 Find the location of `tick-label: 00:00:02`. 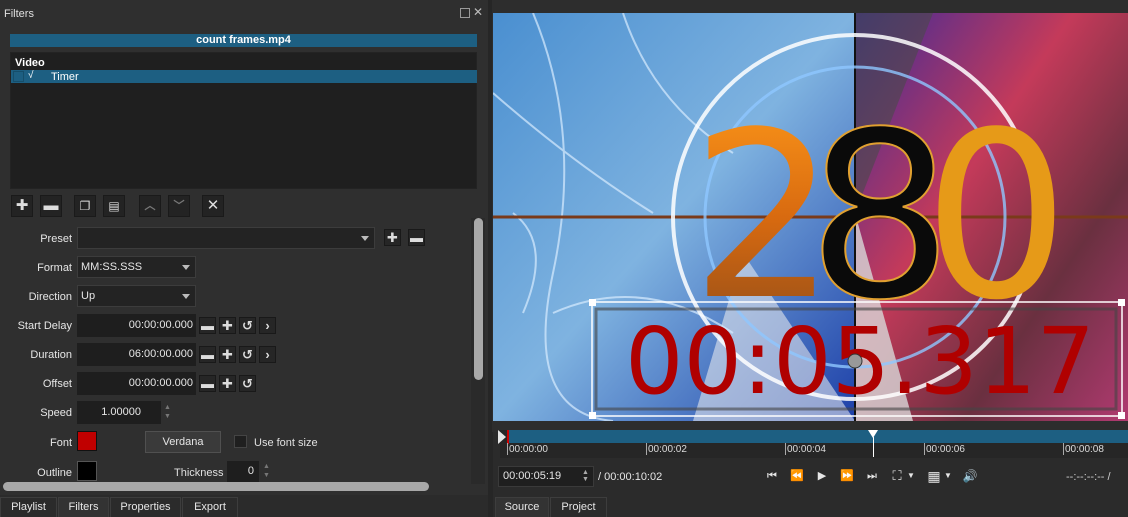

tick-label: 00:00:02 is located at coordinates (667, 449).